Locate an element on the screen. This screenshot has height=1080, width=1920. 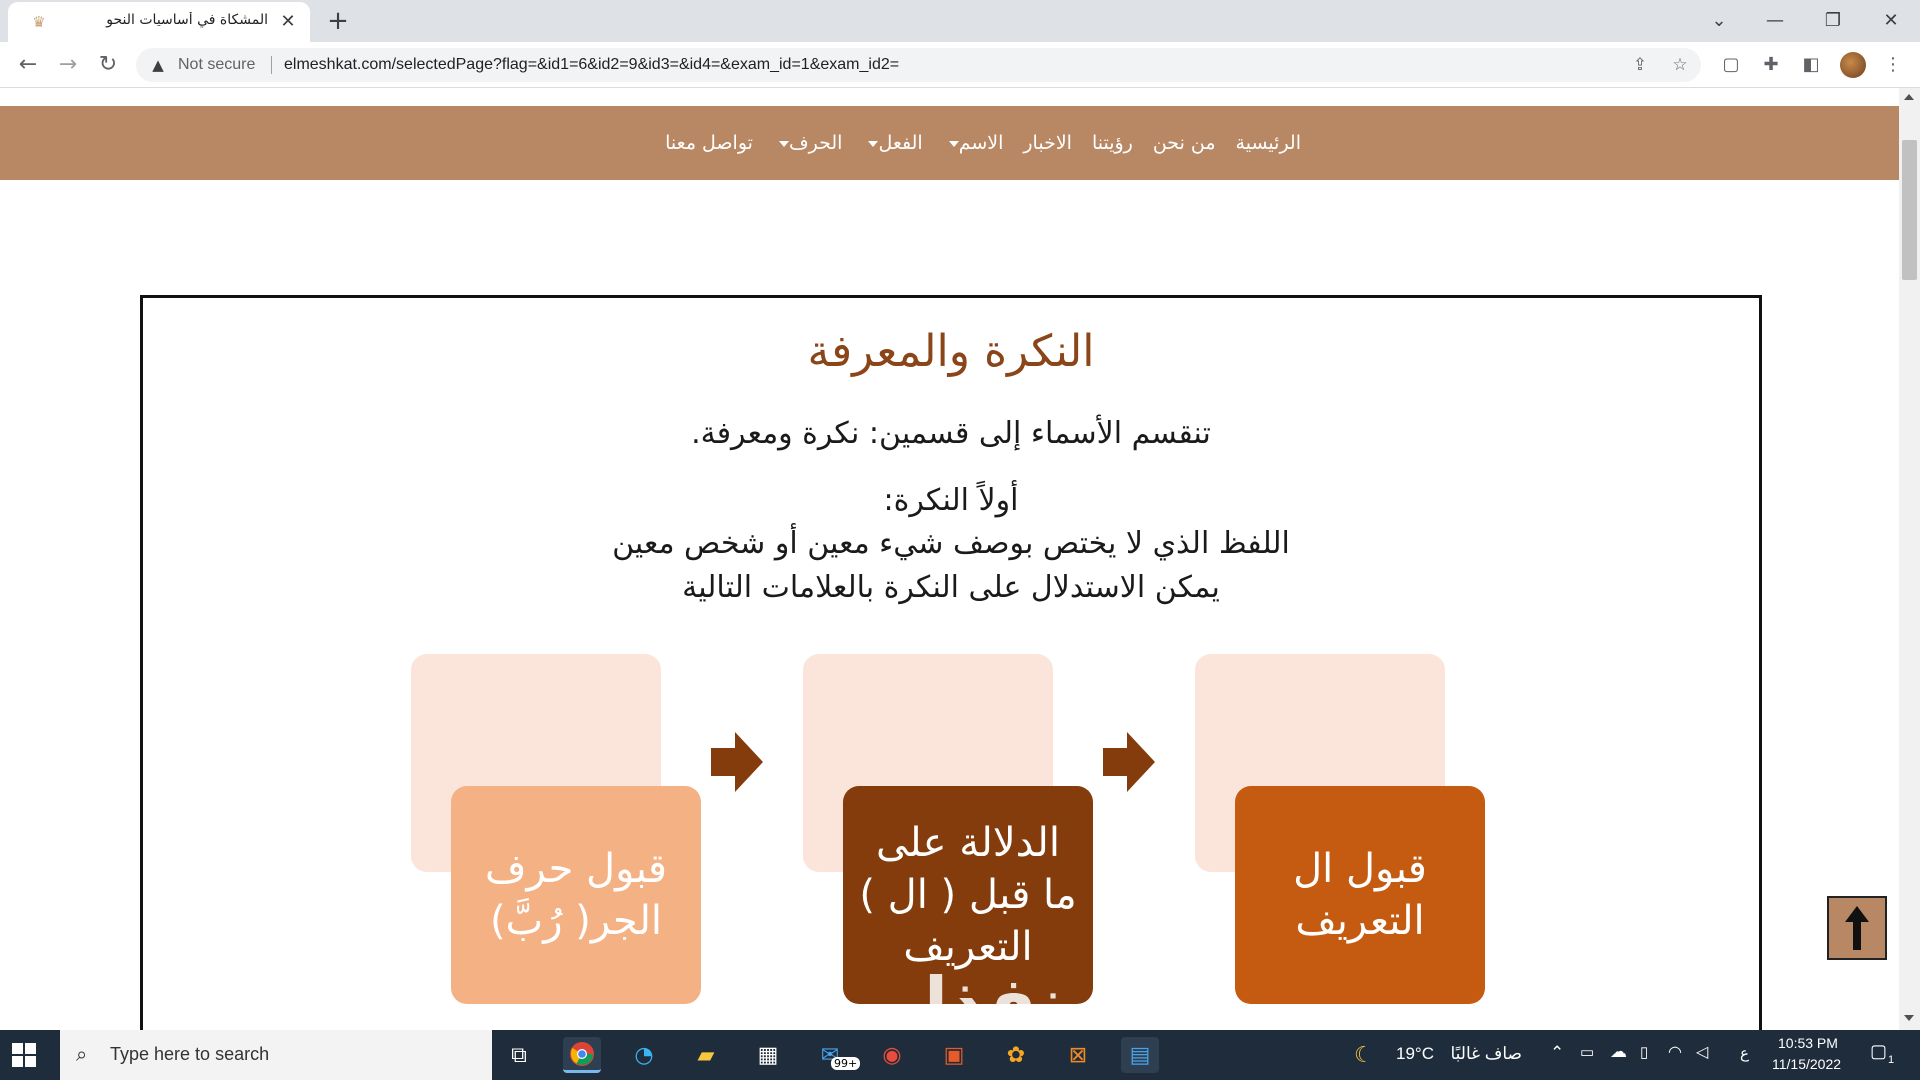
arrow-forward-icon: → is located at coordinates (68, 65).